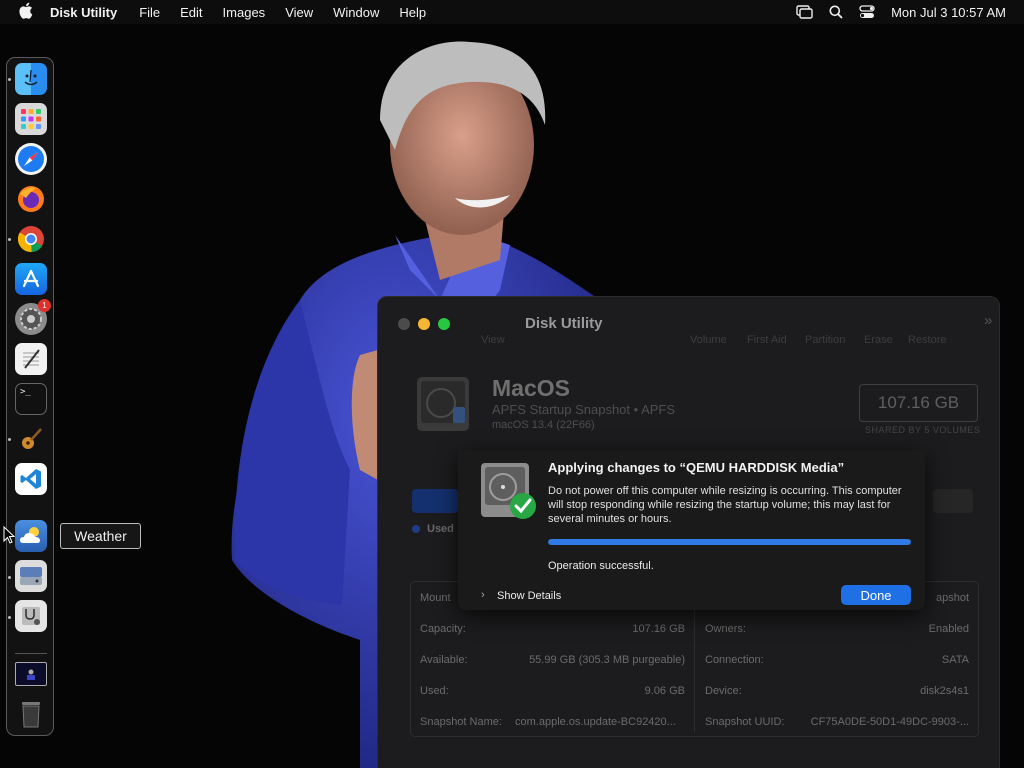 The image size is (1024, 768). I want to click on operation-status: Operation successful., so click(601, 566).